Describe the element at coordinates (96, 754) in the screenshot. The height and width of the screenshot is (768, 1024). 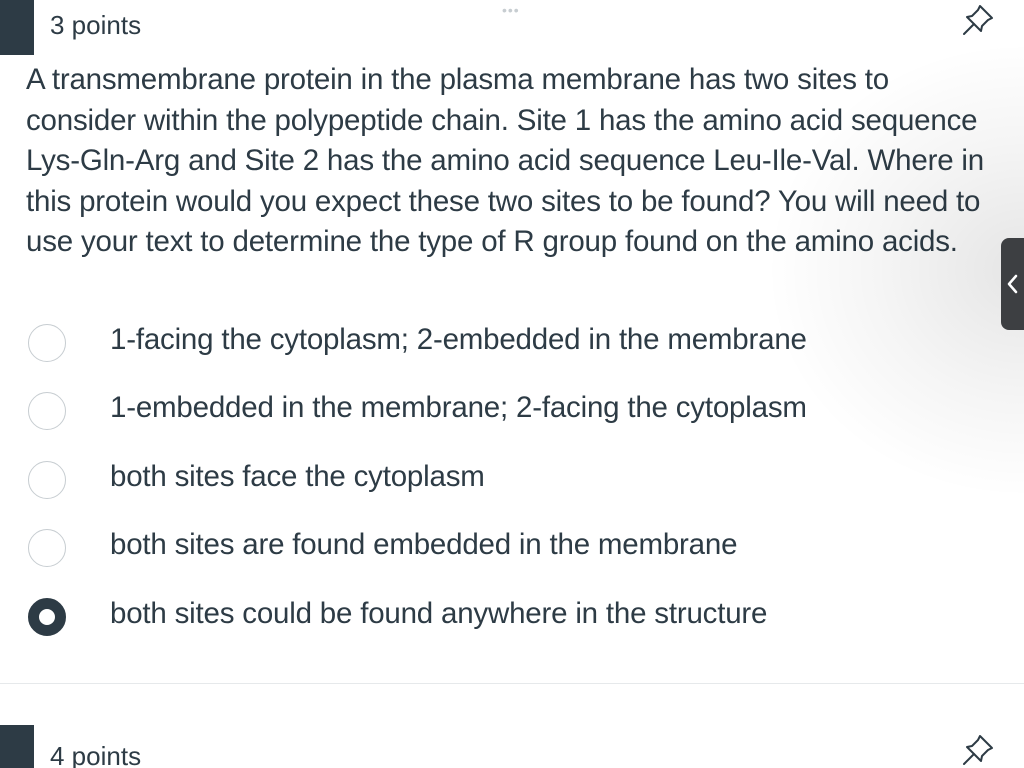
I see `question-2-points: 4 points` at that location.